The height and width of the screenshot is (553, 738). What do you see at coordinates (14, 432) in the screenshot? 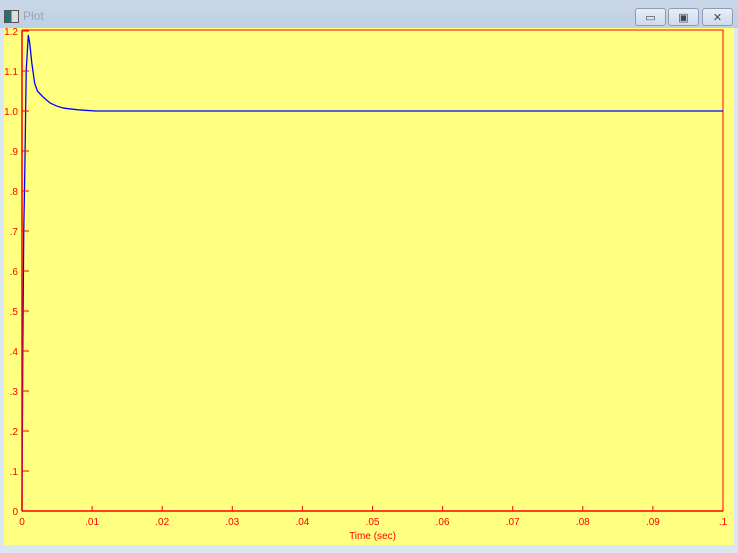
I see `y-tick-label: .2` at bounding box center [14, 432].